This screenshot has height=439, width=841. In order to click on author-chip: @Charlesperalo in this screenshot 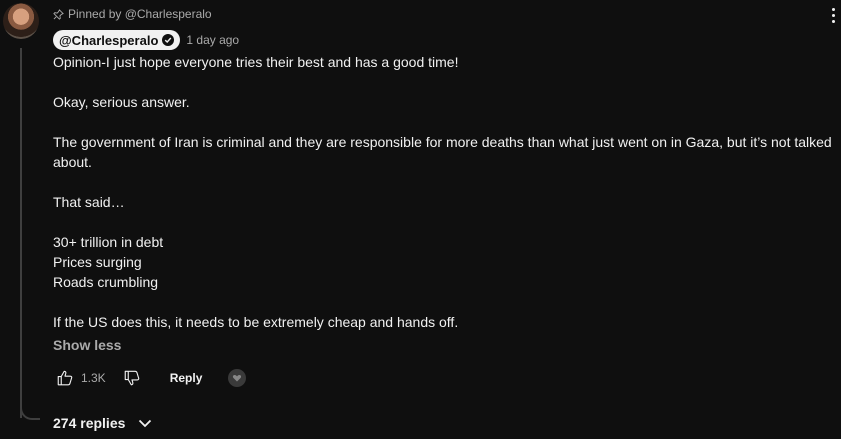, I will do `click(117, 40)`.